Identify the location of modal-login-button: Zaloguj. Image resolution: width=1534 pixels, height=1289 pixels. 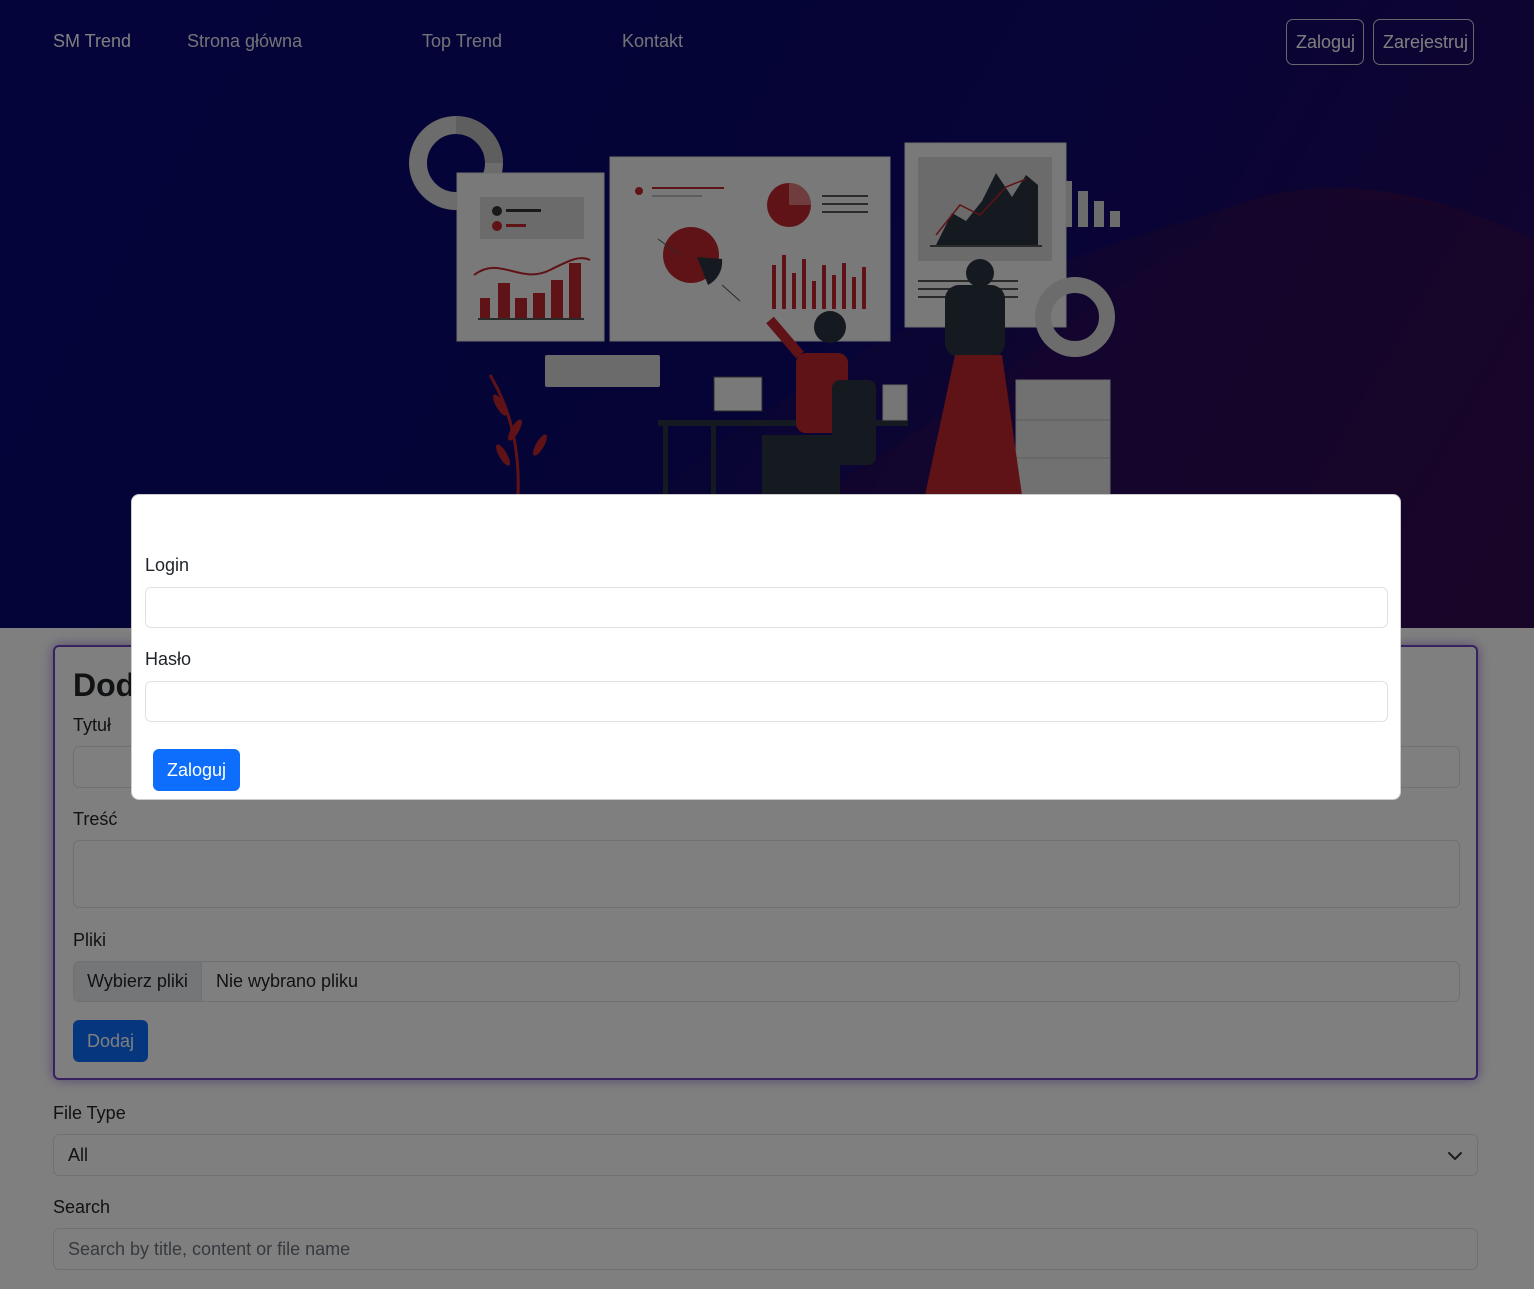
(196, 770).